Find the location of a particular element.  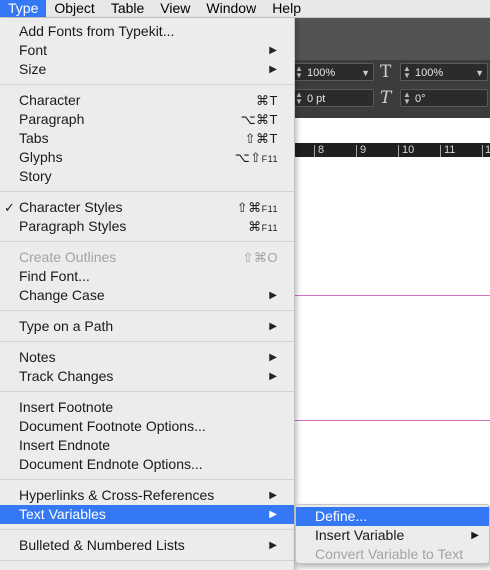

menu-item-label: Insert Endnote is located at coordinates (65, 445).